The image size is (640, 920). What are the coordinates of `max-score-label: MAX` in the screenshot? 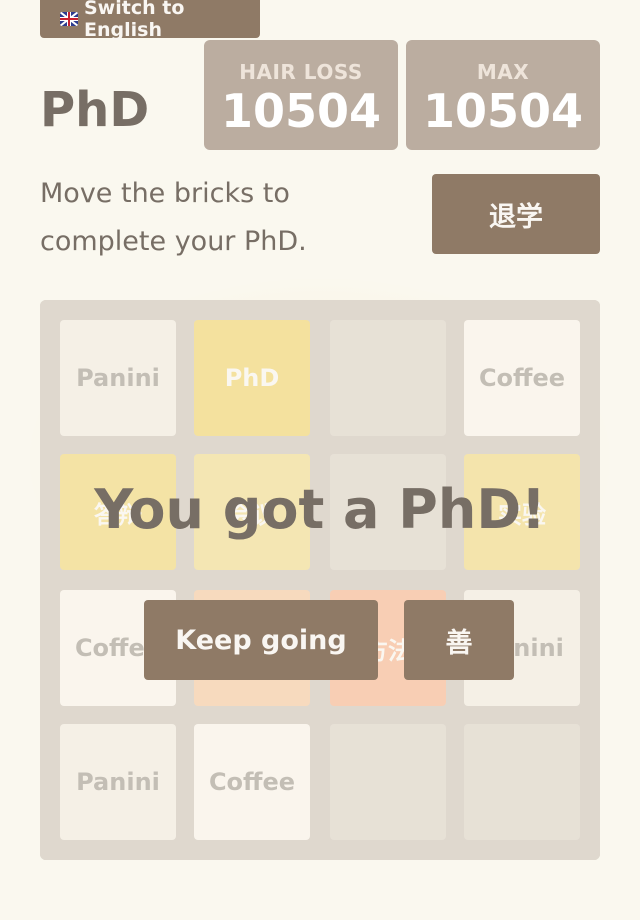 It's located at (503, 72).